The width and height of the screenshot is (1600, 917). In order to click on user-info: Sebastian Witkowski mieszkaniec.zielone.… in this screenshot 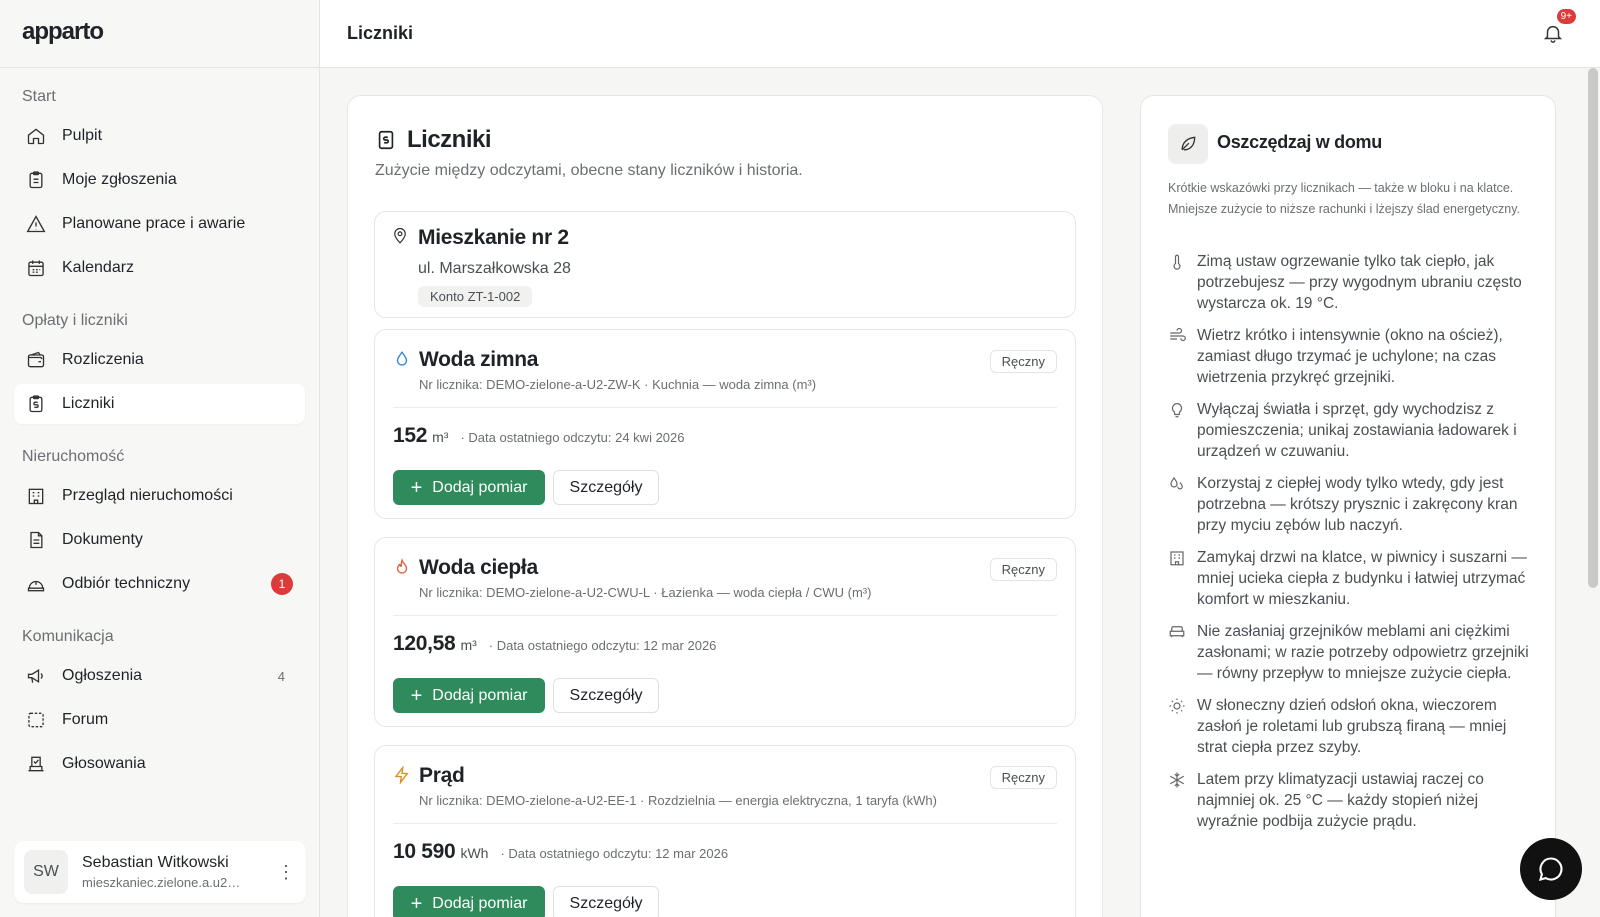, I will do `click(161, 872)`.